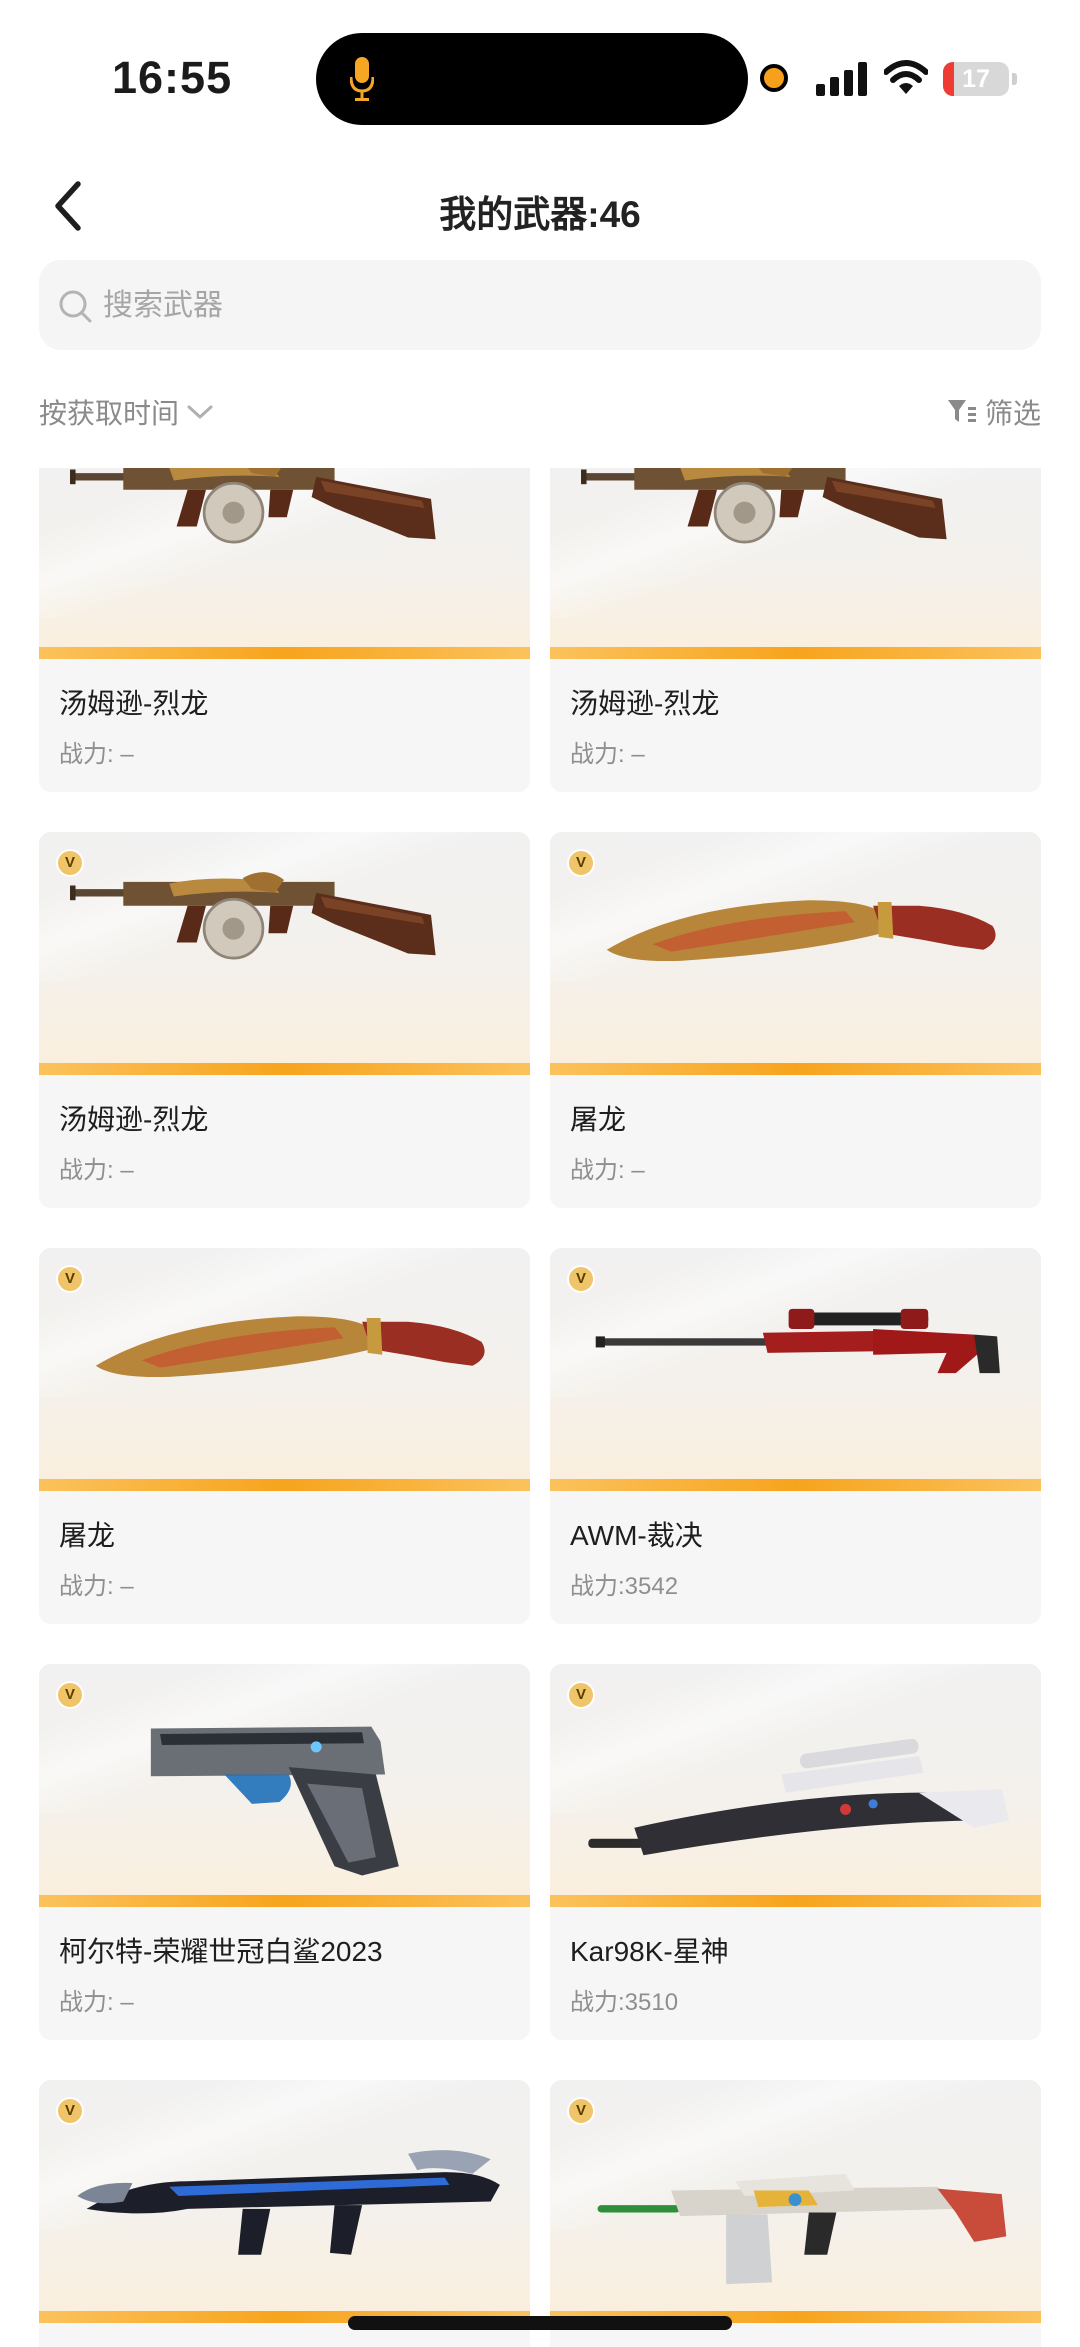 The height and width of the screenshot is (2347, 1080). I want to click on weapon-kar98-icon, so click(799, 1797).